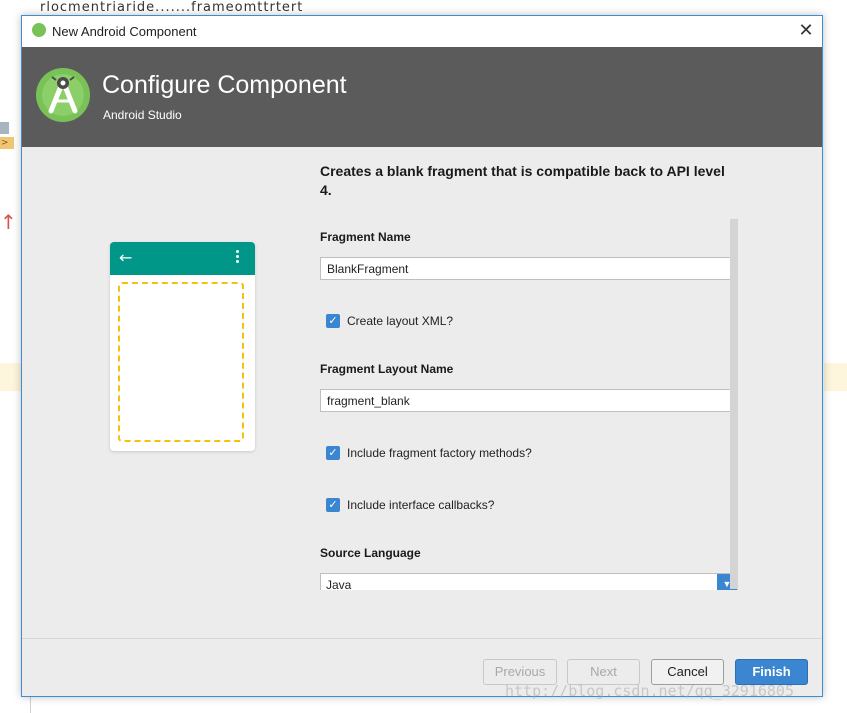  What do you see at coordinates (529, 581) in the screenshot?
I see `source-language-select: Java ▼` at bounding box center [529, 581].